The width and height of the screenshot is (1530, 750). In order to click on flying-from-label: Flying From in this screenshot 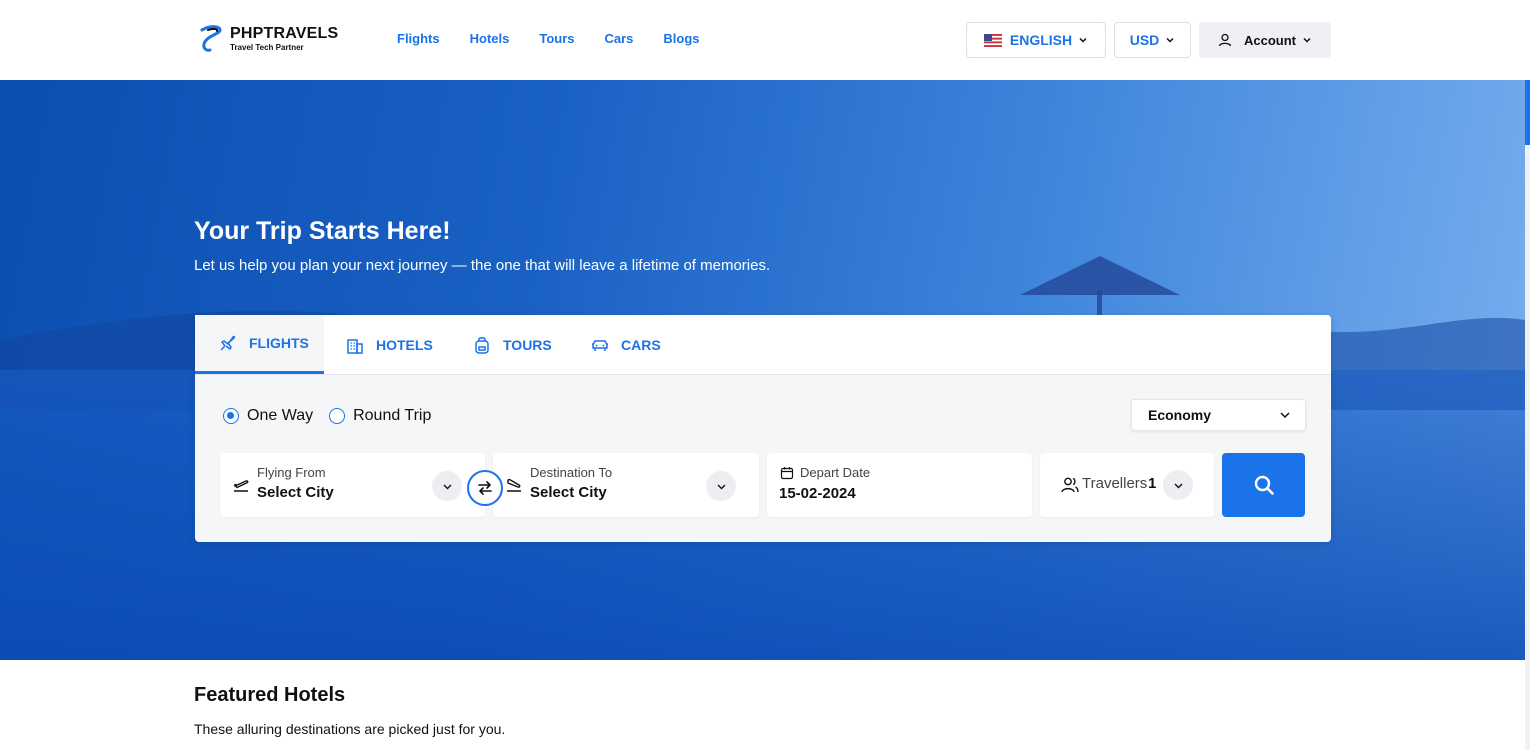, I will do `click(291, 472)`.